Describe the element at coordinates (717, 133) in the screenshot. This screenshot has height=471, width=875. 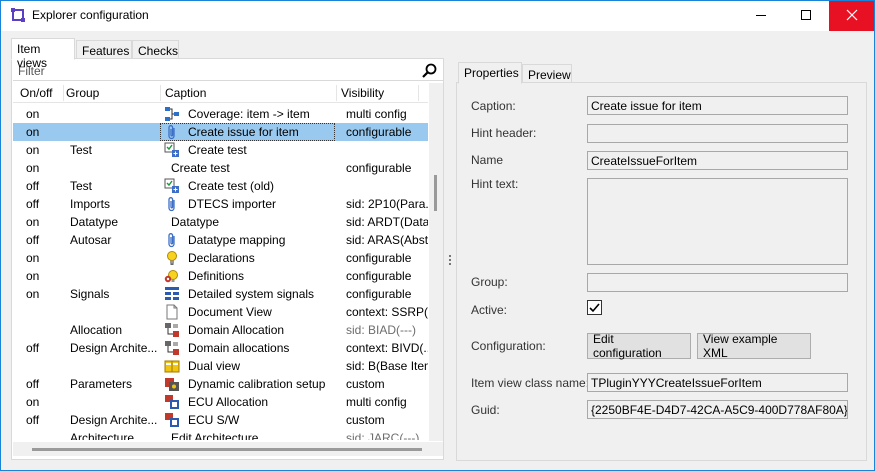
I see `hint-header-field` at that location.